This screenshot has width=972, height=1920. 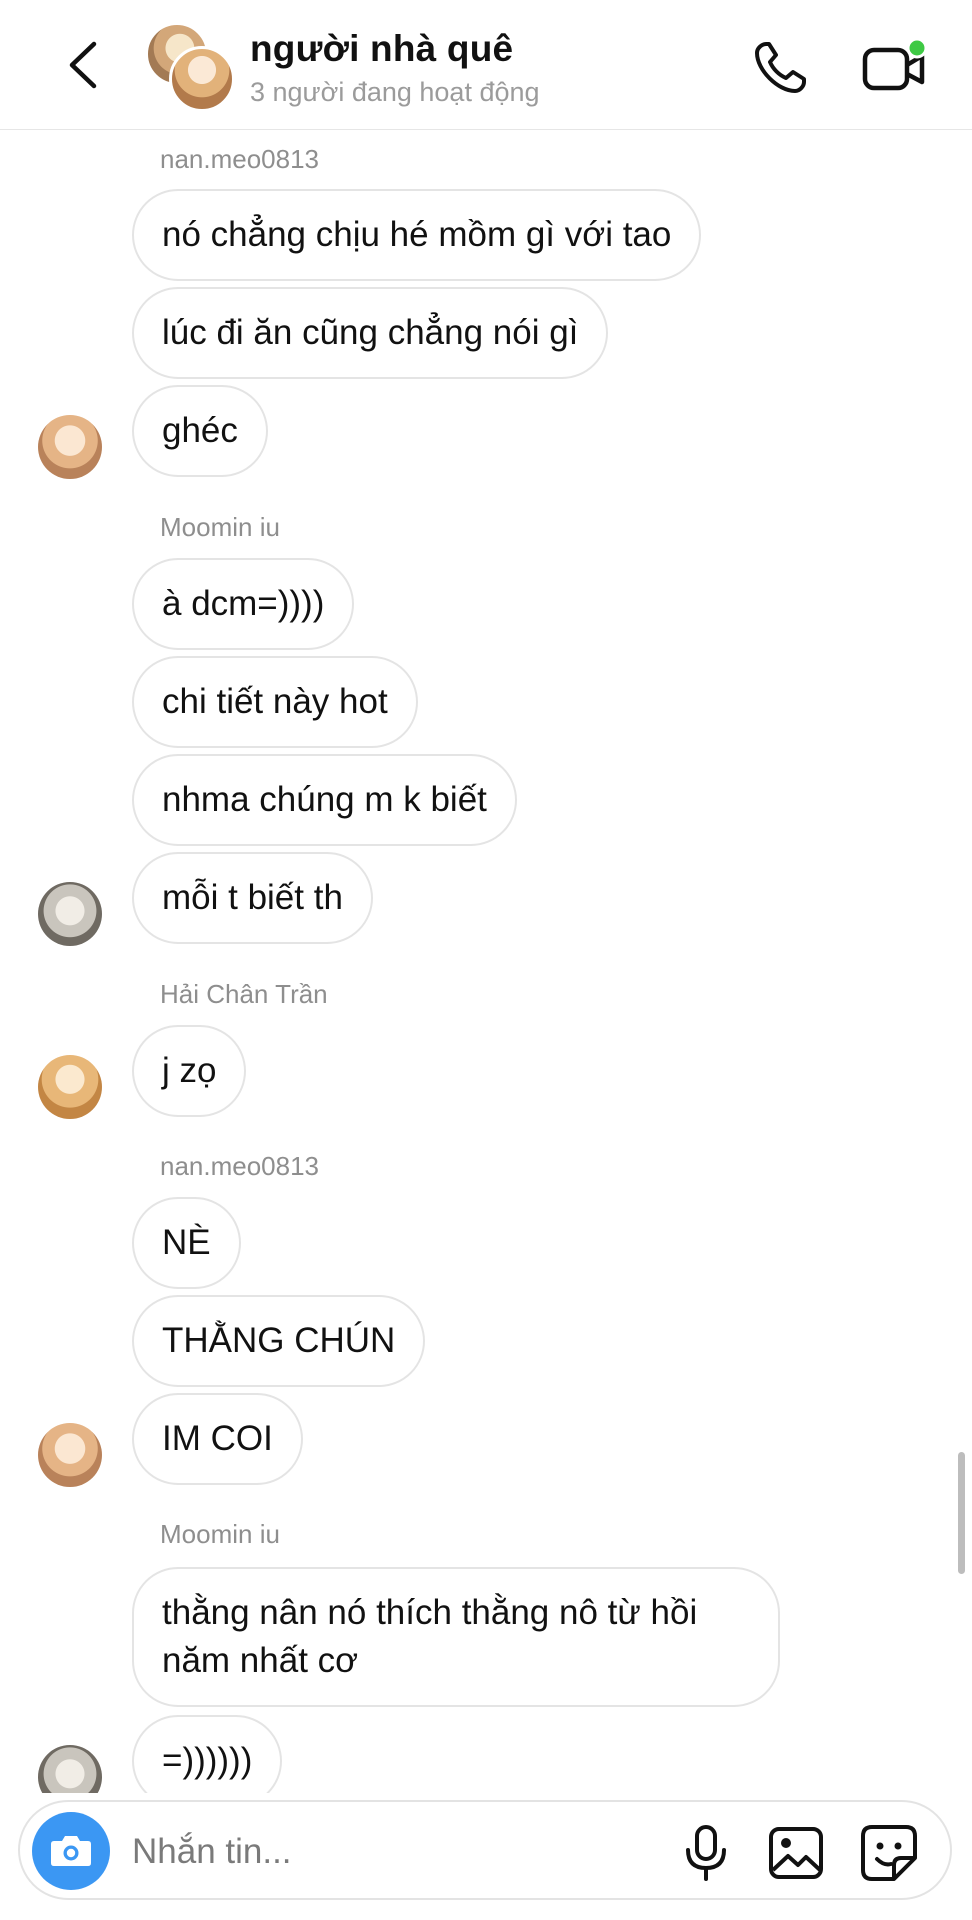 What do you see at coordinates (252, 898) in the screenshot?
I see `message-bubble: mỗi t biết th` at bounding box center [252, 898].